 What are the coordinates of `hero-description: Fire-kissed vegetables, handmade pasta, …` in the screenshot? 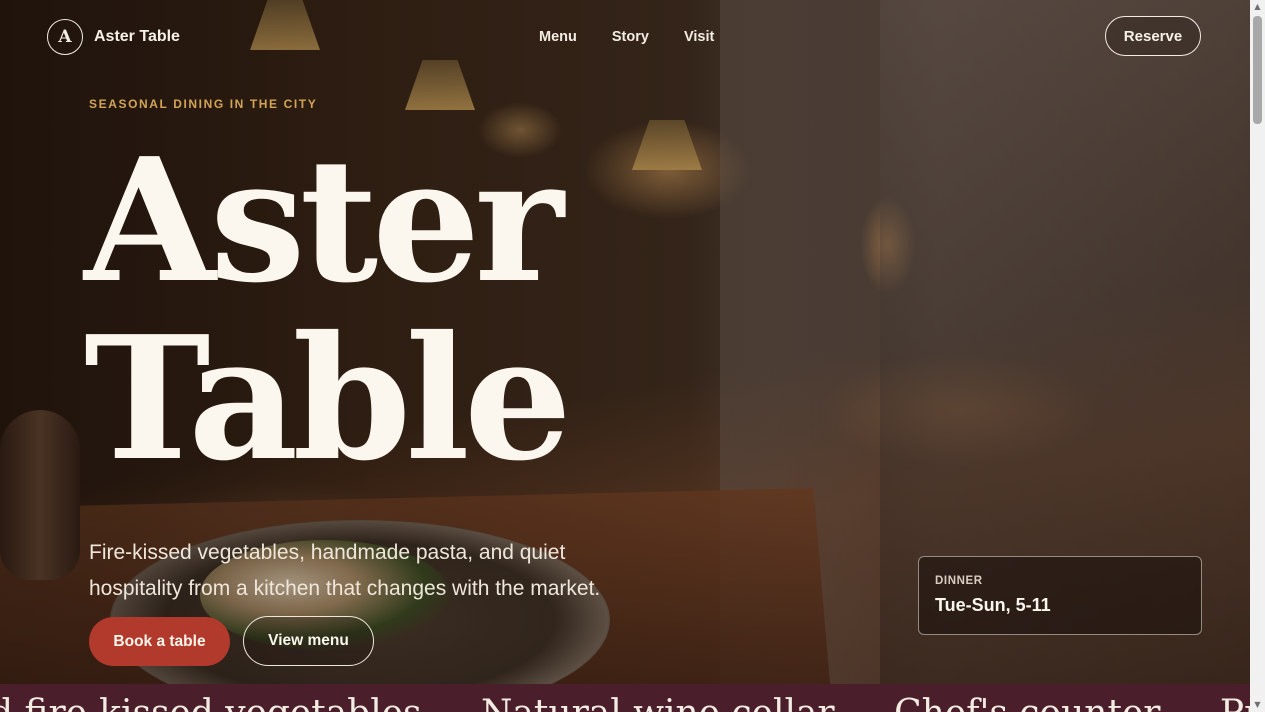 It's located at (345, 570).